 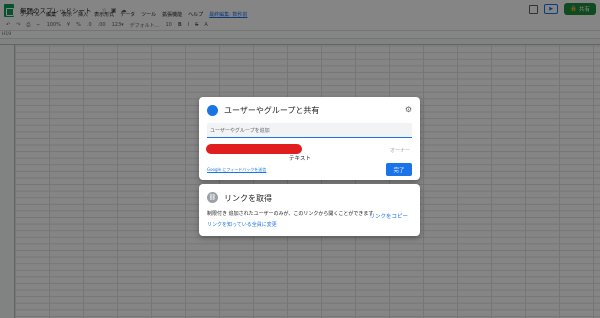 What do you see at coordinates (309, 130) in the screenshot?
I see `add-people-input: ユーザーやグループを追加` at bounding box center [309, 130].